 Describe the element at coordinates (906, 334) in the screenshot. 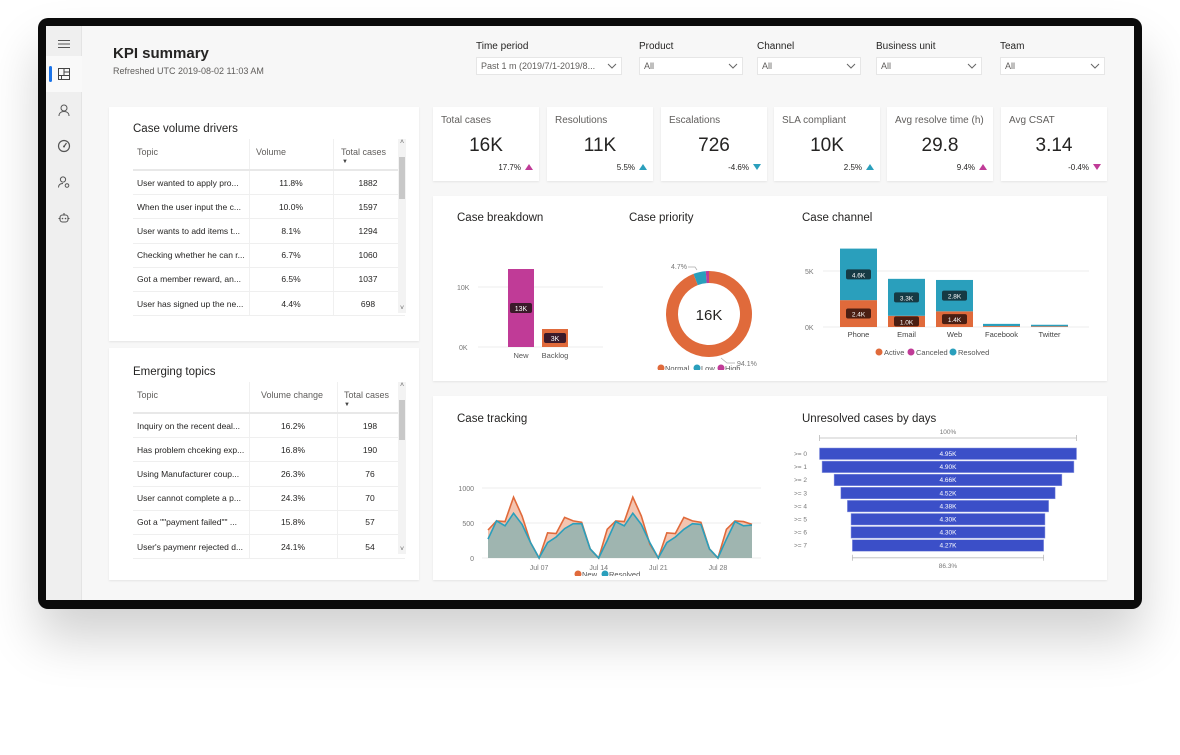

I see `x-tick-label: Email` at that location.